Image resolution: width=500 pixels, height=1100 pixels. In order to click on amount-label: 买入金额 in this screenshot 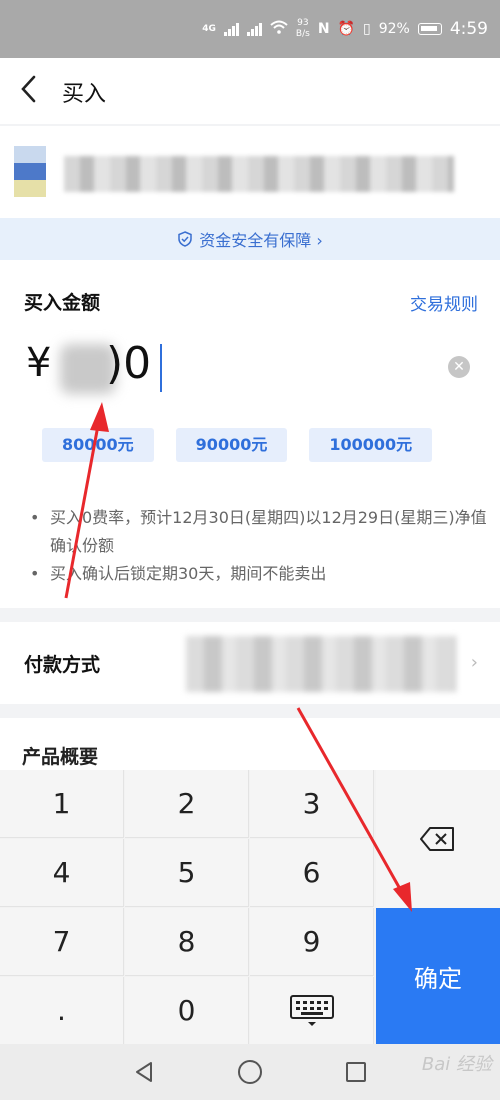, I will do `click(62, 303)`.